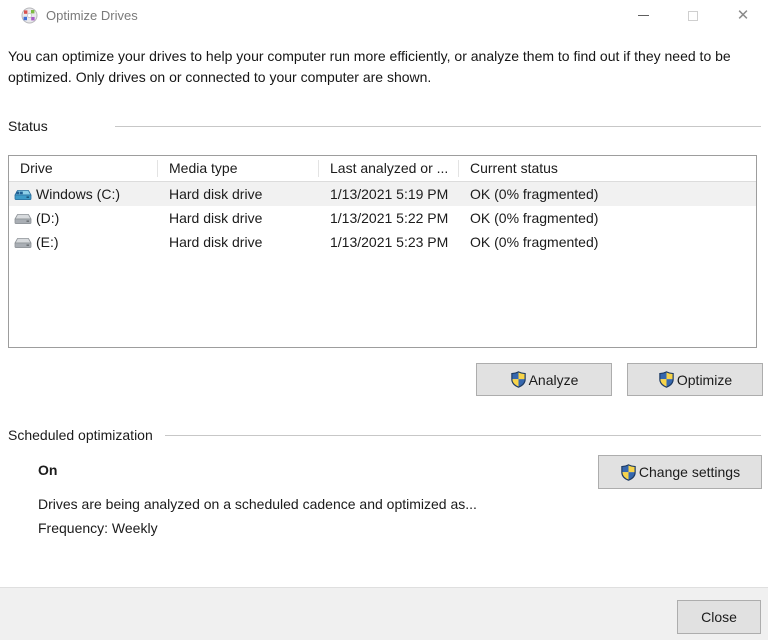 This screenshot has width=768, height=640. Describe the element at coordinates (689, 472) in the screenshot. I see `change-settings-button-label: Change settings` at that location.